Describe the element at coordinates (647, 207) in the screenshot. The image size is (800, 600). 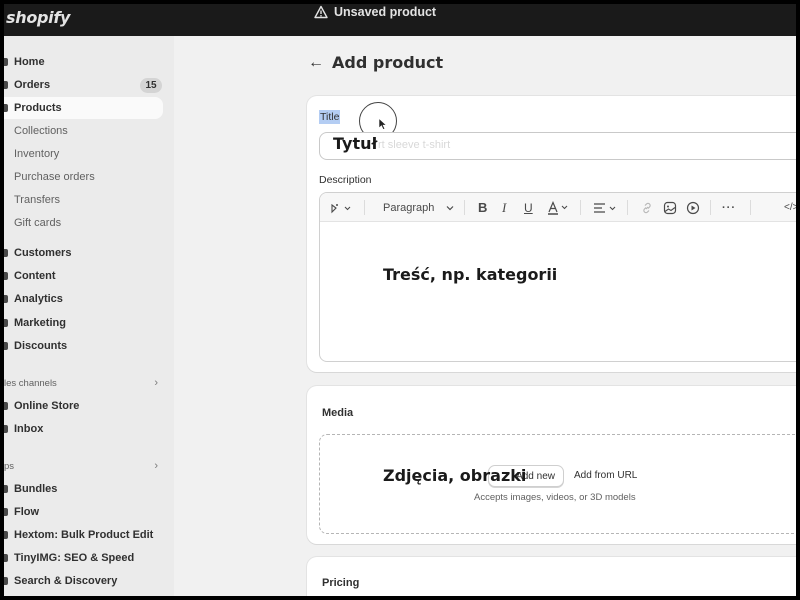
I see `link-icon` at that location.